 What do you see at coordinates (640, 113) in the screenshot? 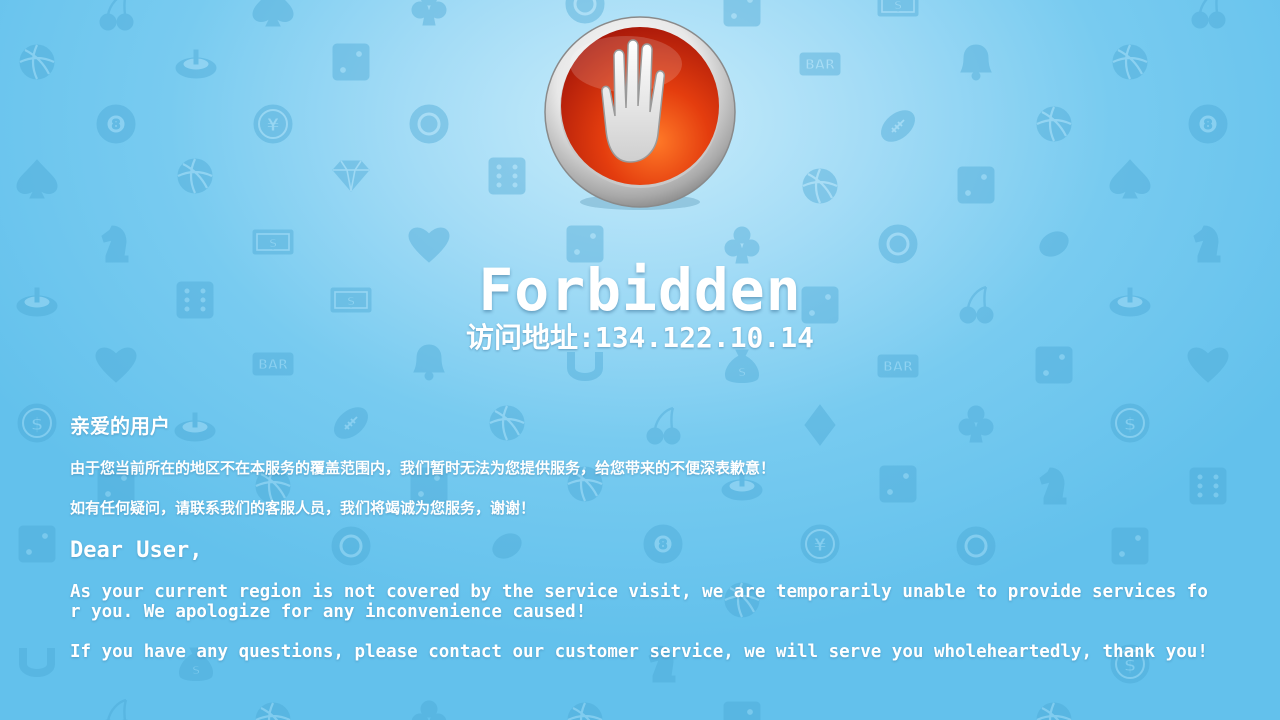
I see `stop-hand-icon` at bounding box center [640, 113].